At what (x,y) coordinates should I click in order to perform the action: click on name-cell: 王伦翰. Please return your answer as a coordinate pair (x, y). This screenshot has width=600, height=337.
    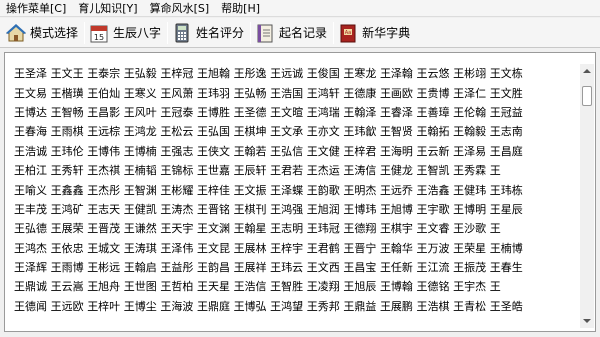
    Looking at the image, I should click on (471, 112).